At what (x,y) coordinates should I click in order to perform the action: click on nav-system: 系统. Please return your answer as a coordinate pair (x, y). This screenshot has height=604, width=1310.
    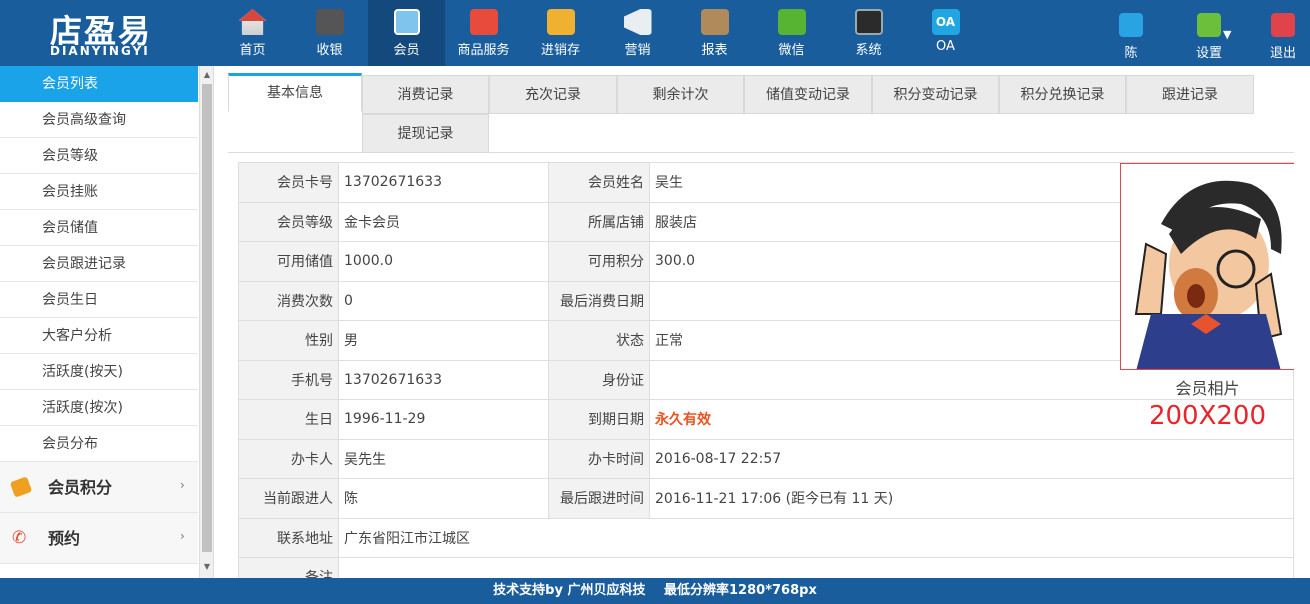
    Looking at the image, I should click on (868, 33).